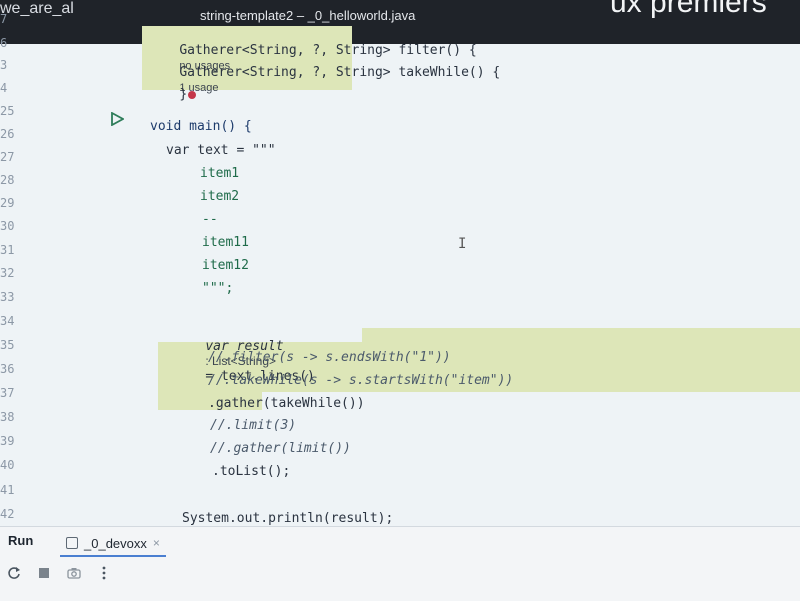  I want to click on run-config-icon, so click(72, 543).